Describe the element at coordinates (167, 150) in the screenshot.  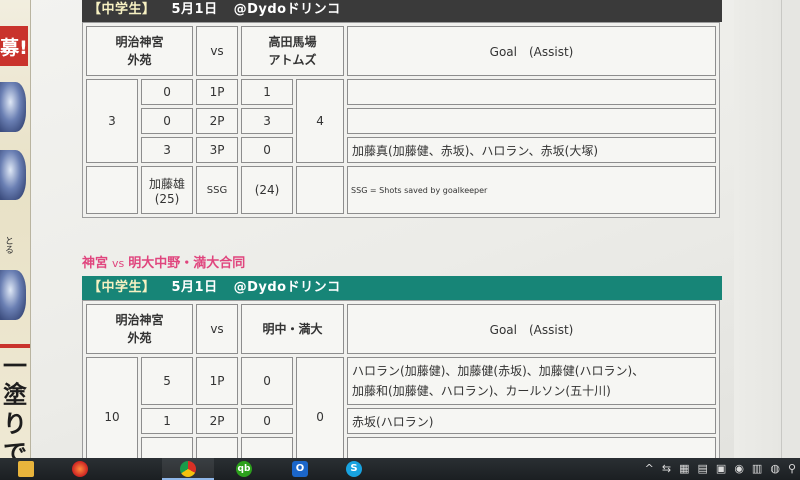
I see `period-home-score: 3` at that location.